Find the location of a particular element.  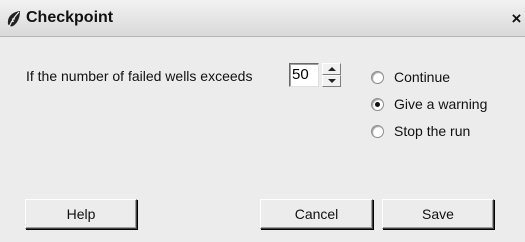

threshold-spinner is located at coordinates (331, 75).